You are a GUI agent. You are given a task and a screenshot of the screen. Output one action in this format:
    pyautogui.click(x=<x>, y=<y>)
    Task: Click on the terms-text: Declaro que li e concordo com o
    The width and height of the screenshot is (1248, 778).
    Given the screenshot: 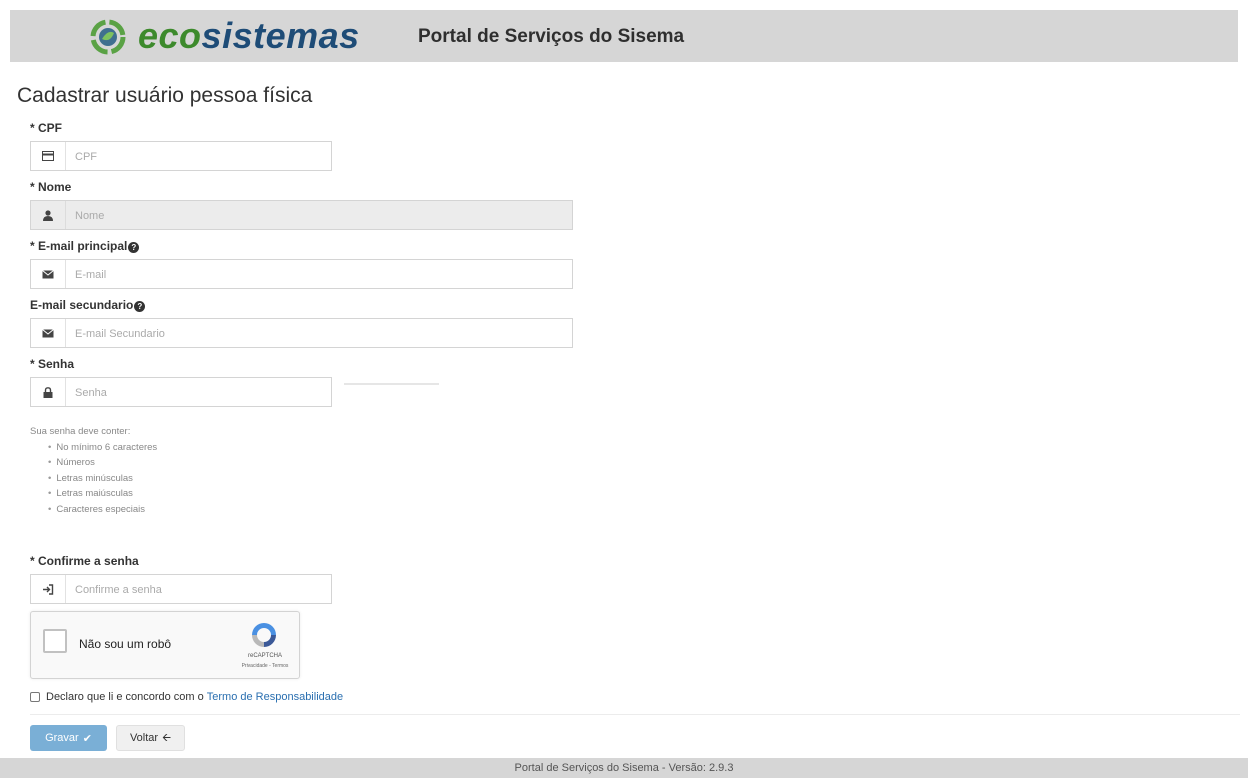 What is the action you would take?
    pyautogui.click(x=125, y=697)
    